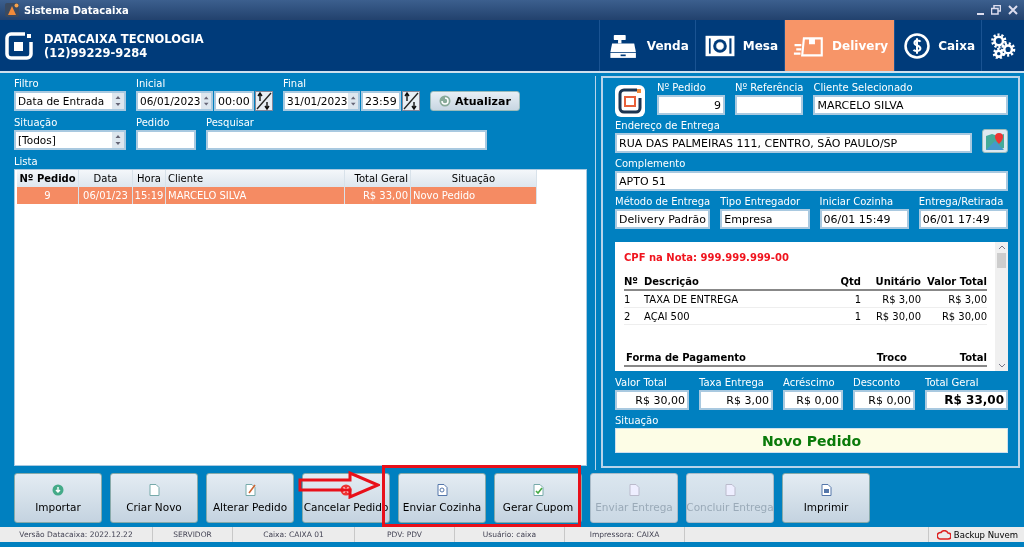  Describe the element at coordinates (1013, 10) in the screenshot. I see `close-icon` at that location.